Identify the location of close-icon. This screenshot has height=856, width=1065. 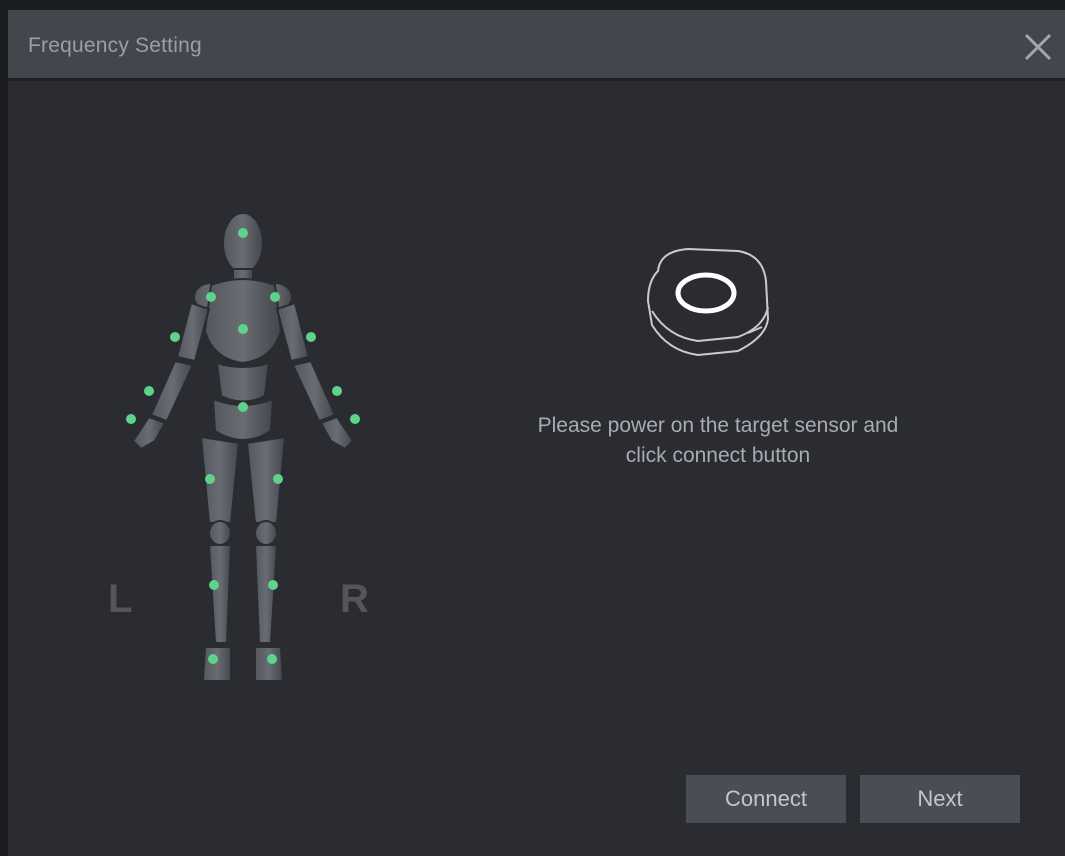
(1038, 47).